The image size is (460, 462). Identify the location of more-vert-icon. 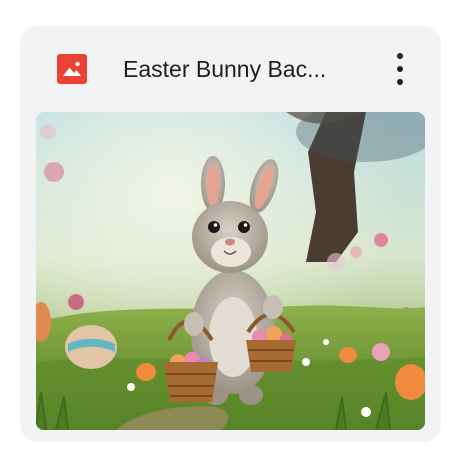
(400, 69).